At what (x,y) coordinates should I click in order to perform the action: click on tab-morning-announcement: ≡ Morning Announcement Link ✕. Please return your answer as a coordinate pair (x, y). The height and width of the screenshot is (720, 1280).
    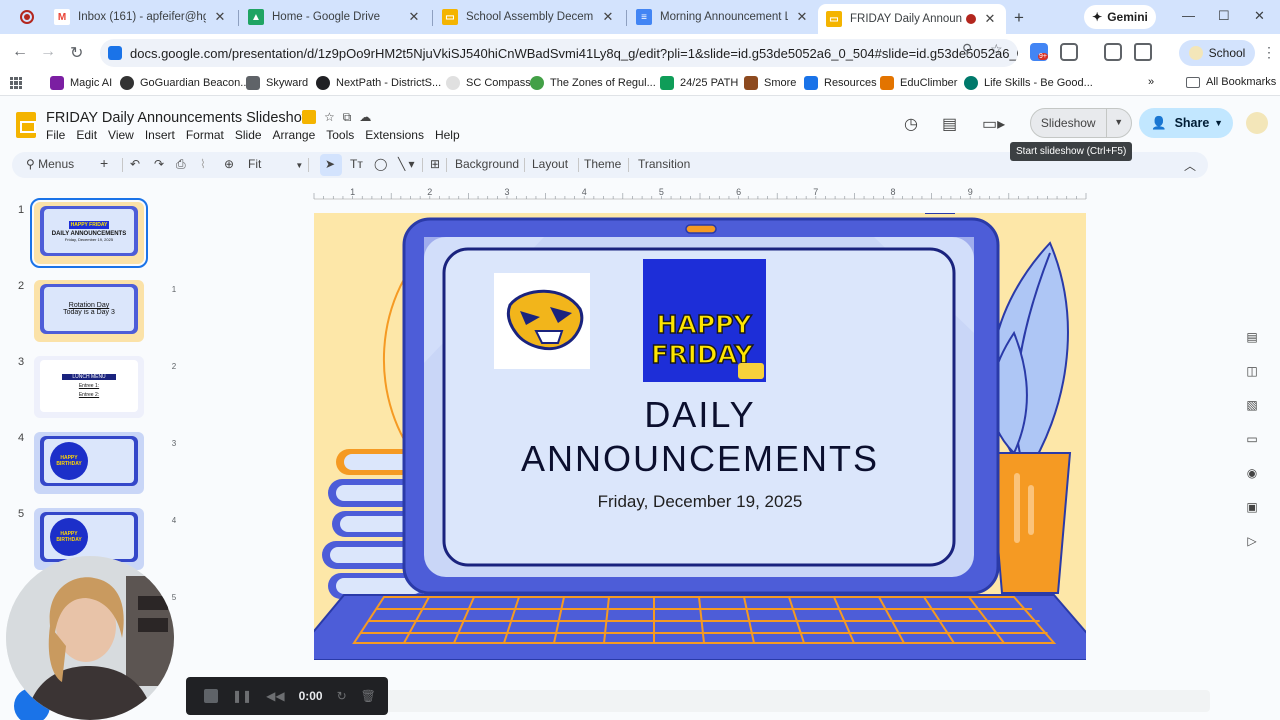
    Looking at the image, I should click on (723, 17).